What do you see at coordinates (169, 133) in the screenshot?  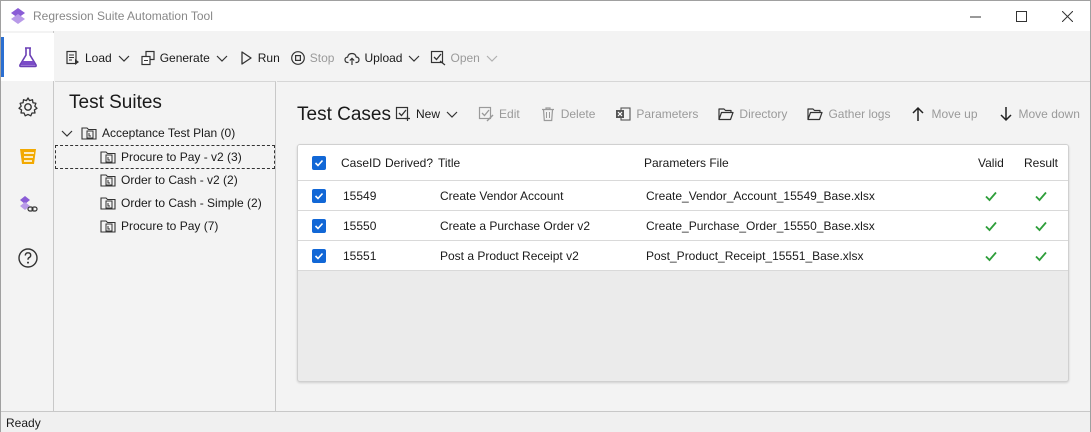 I see `tree-root-label: Acceptance Test Plan (0)` at bounding box center [169, 133].